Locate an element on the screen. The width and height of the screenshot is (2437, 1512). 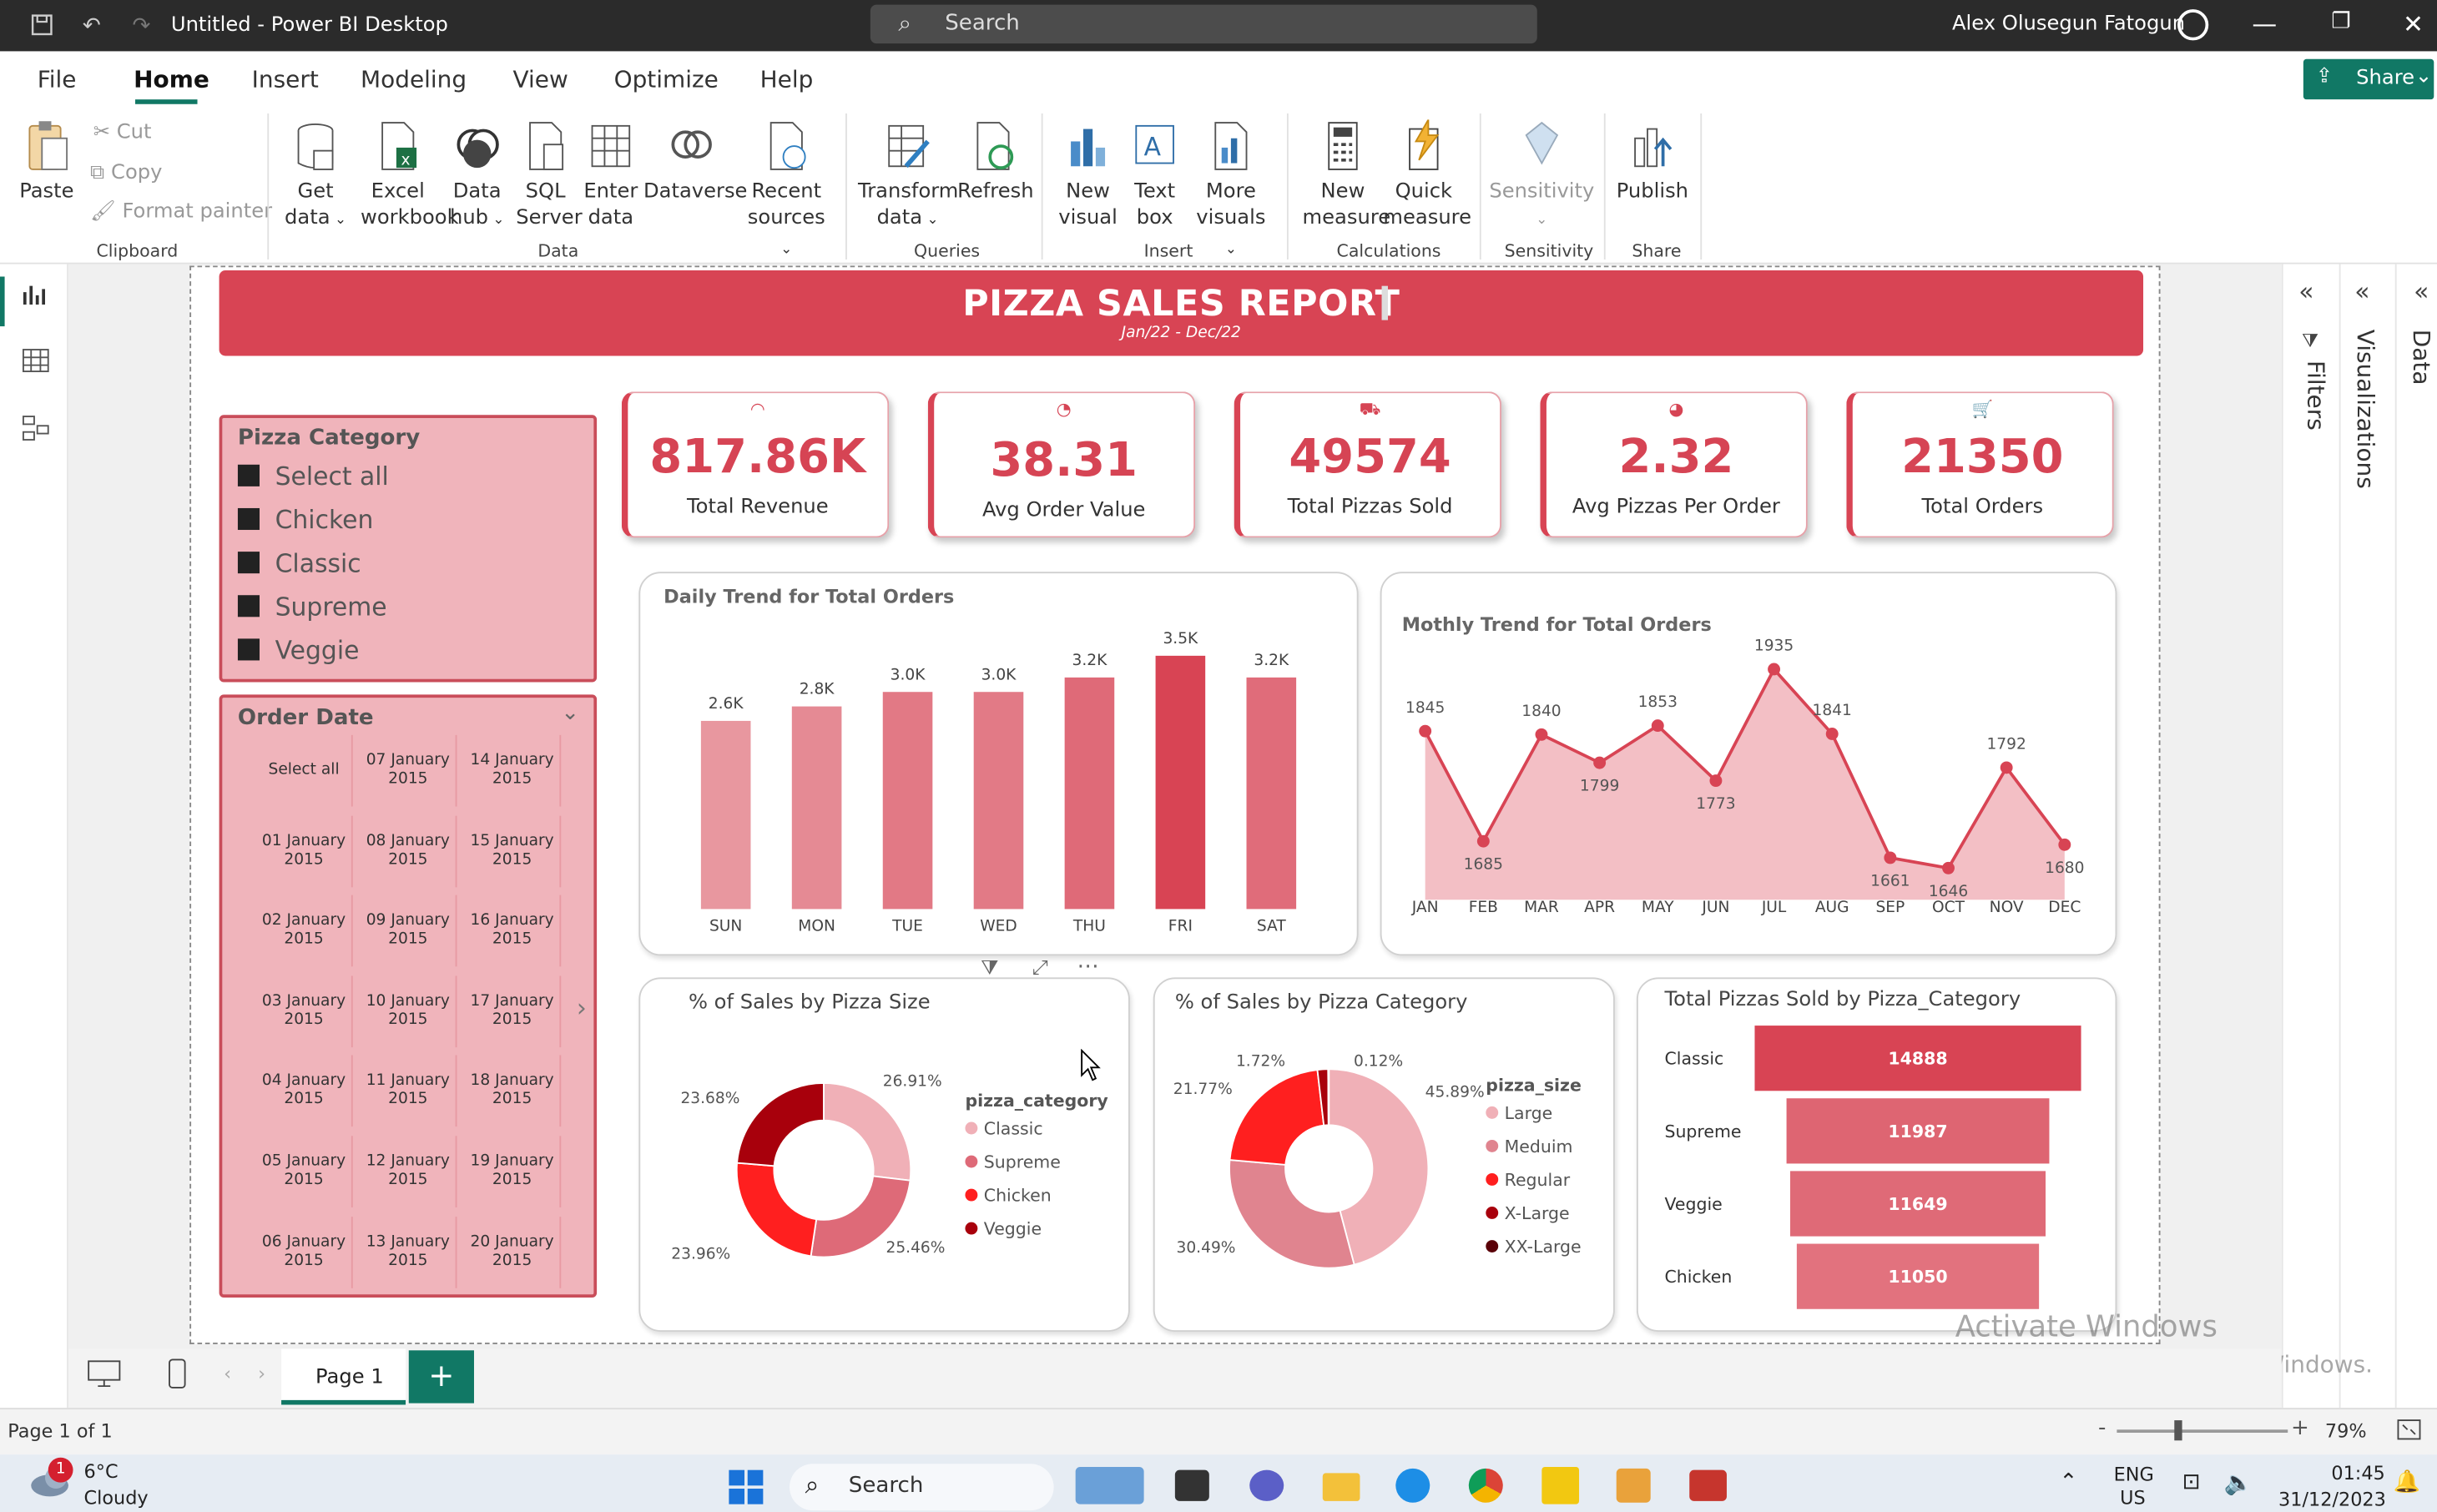
date-option: 17 January 2015 is located at coordinates (513, 1011).